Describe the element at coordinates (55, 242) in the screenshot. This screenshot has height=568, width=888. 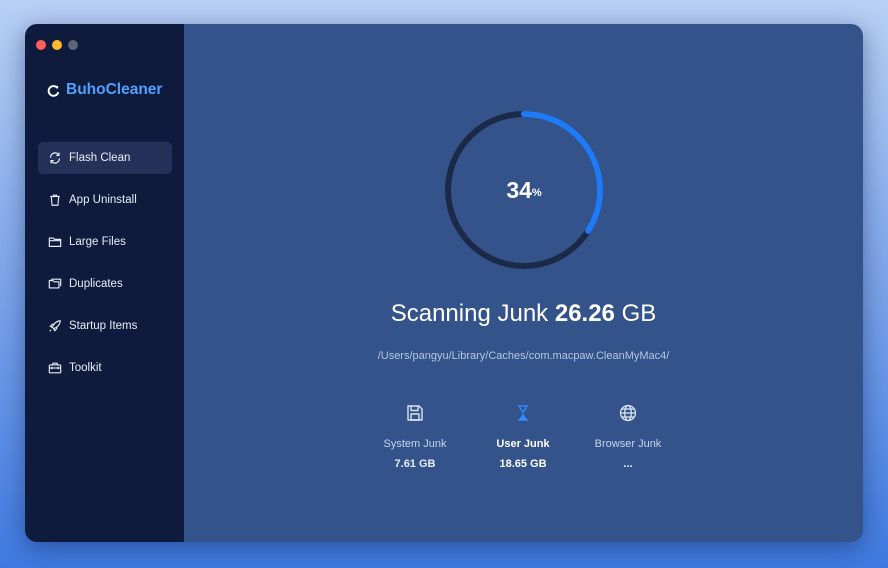
I see `folder-icon` at that location.